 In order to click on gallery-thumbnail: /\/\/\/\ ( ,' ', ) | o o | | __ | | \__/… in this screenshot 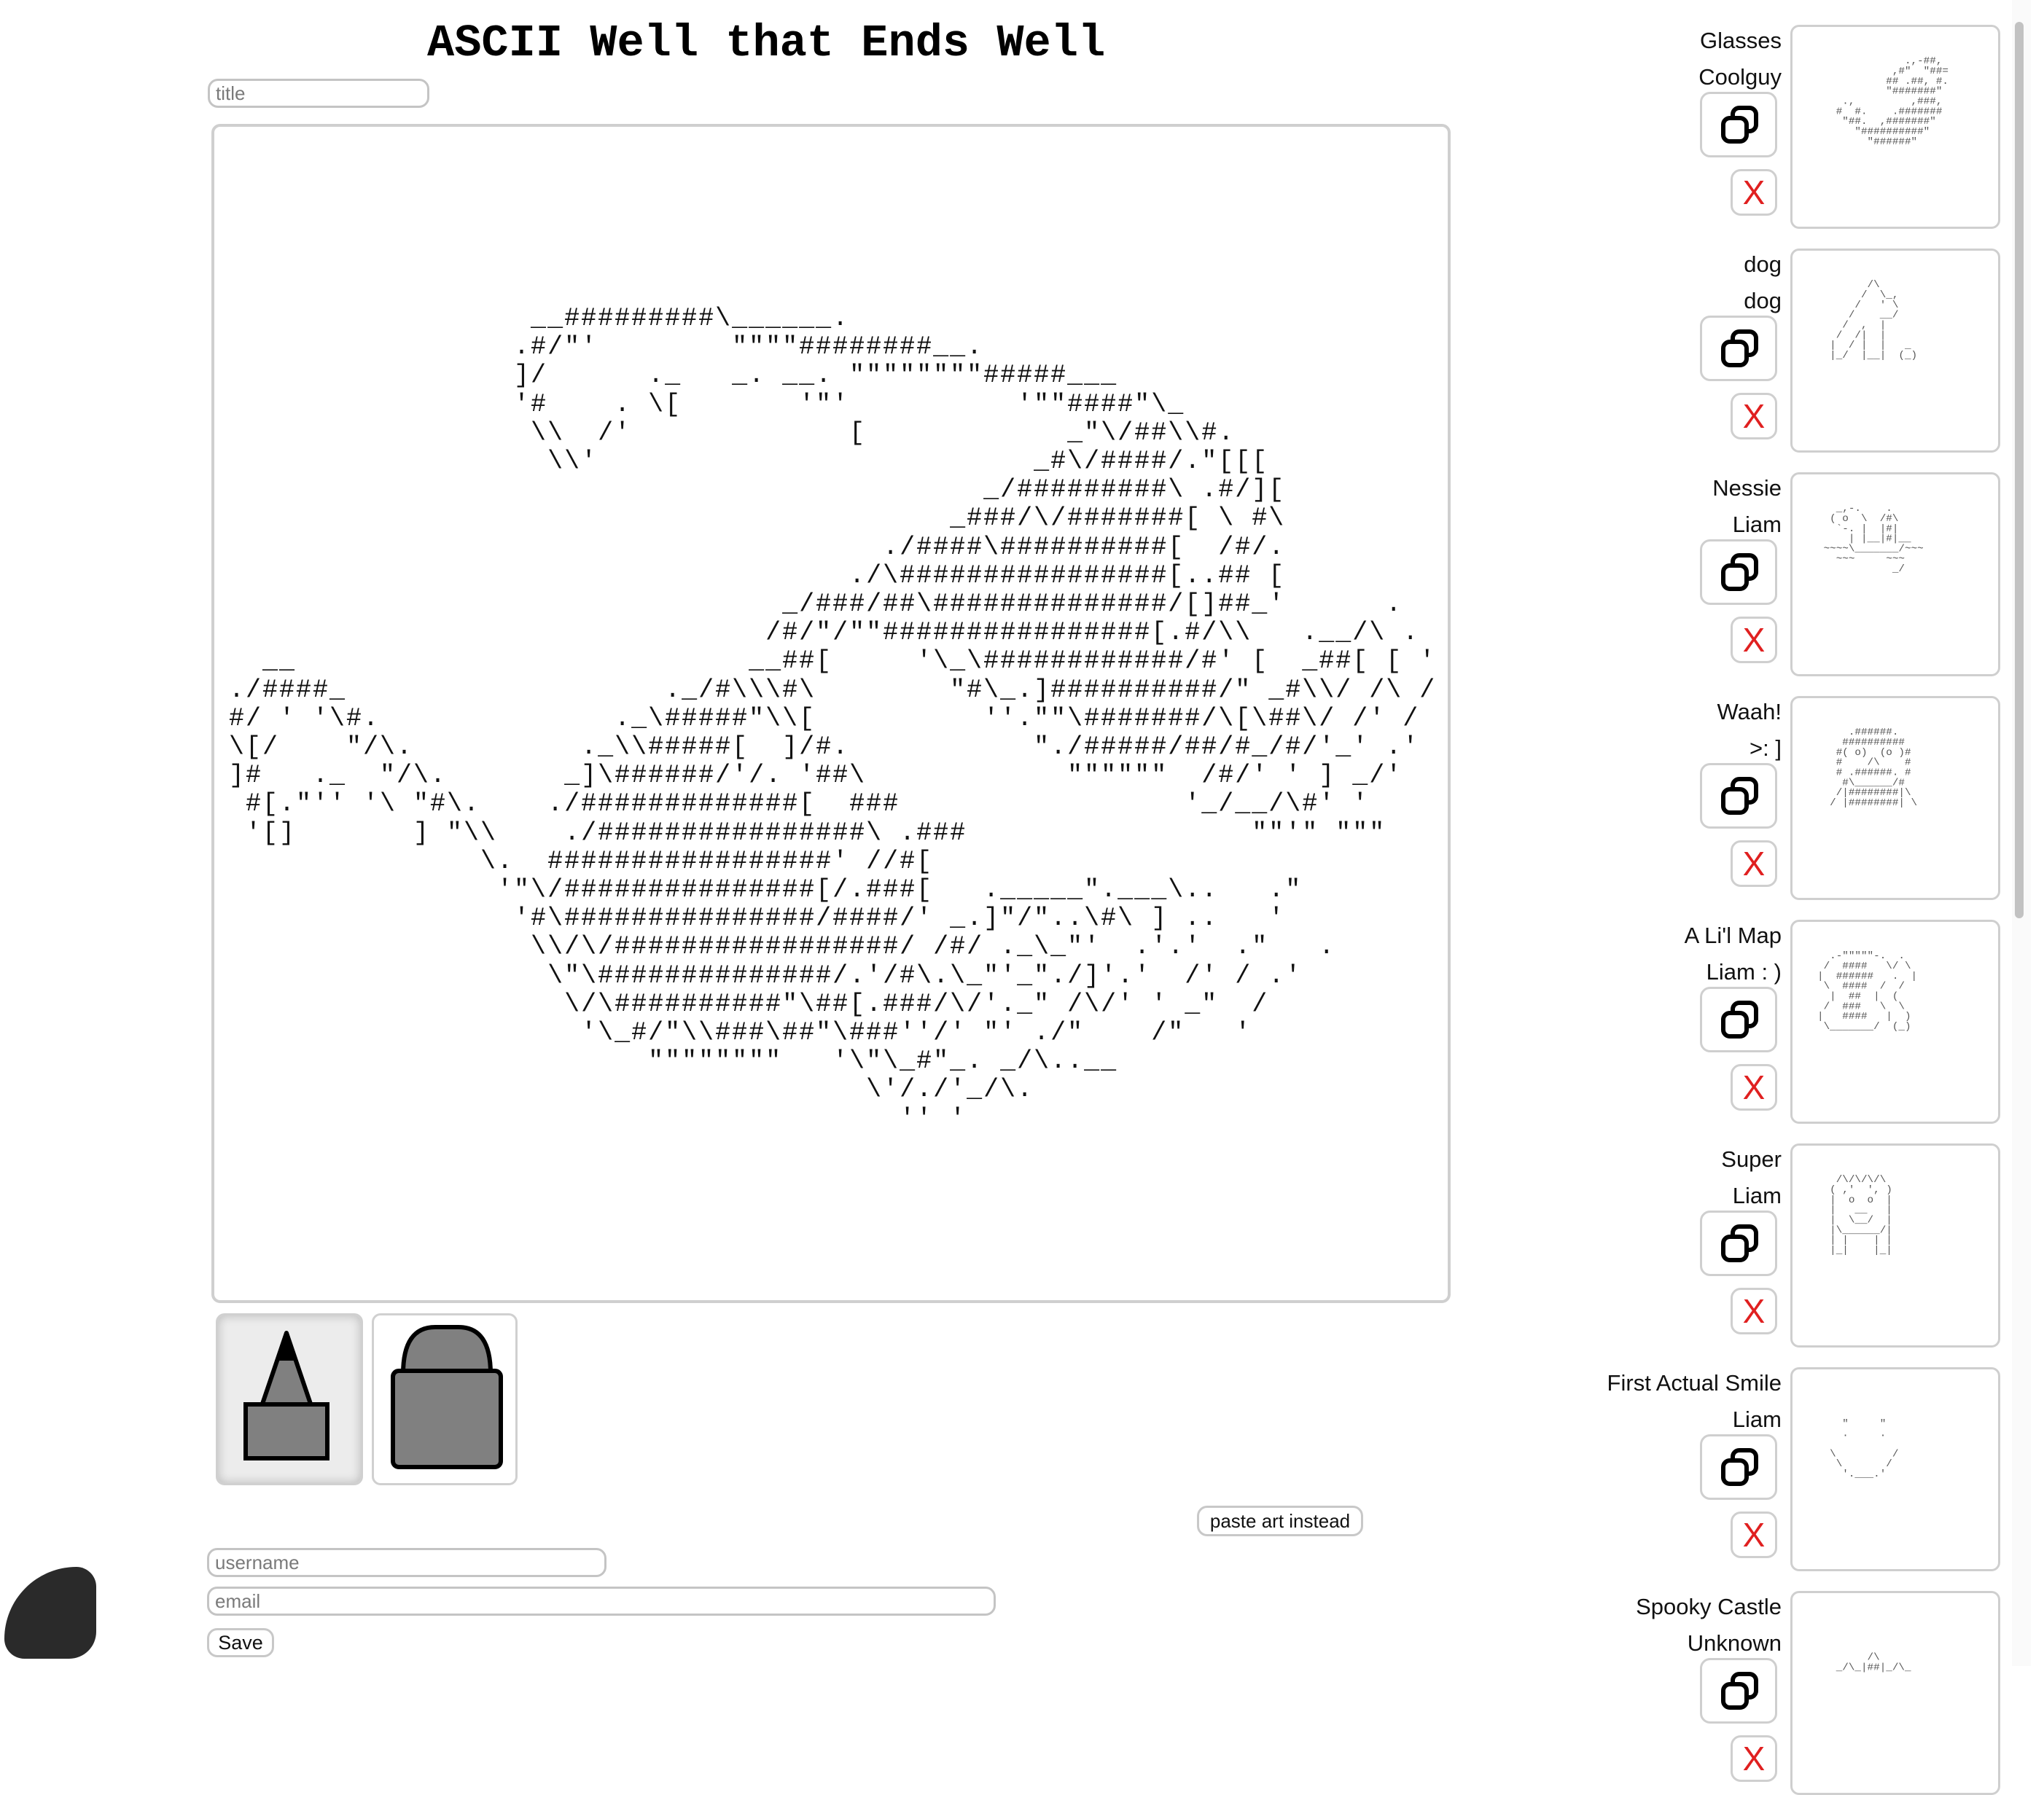, I will do `click(1895, 1245)`.